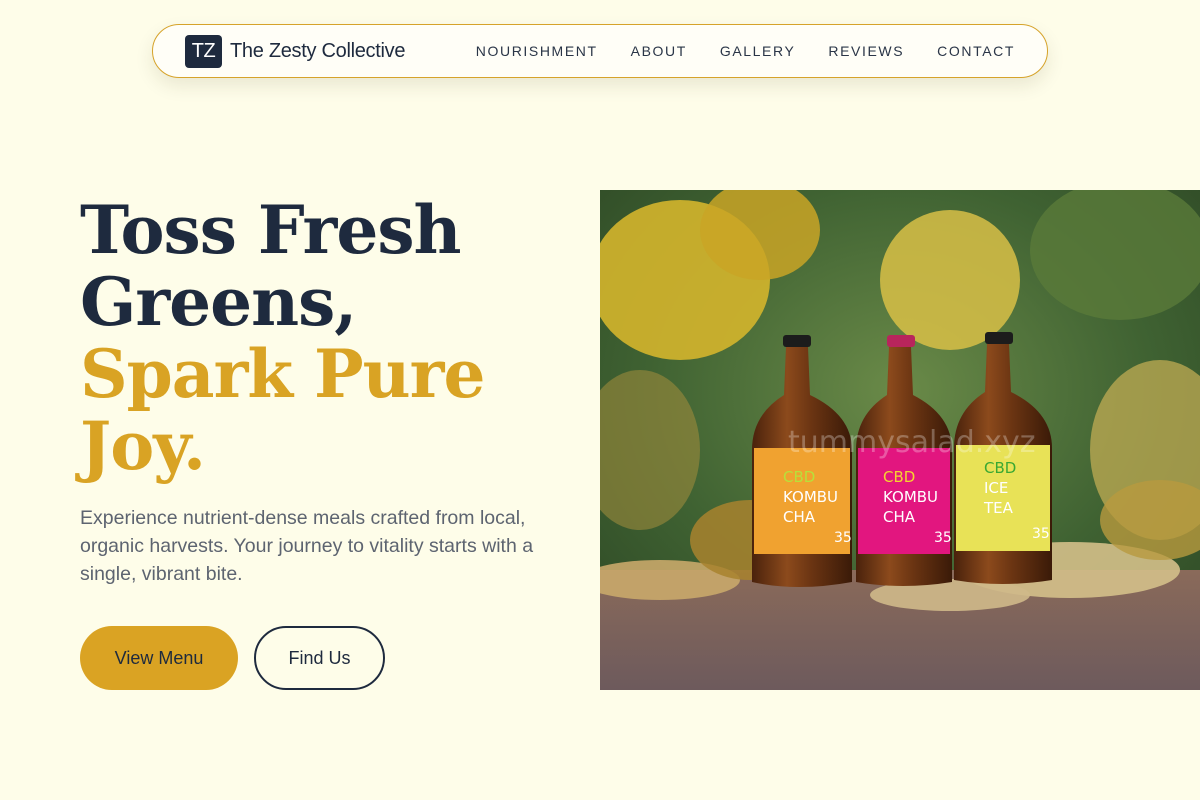  Describe the element at coordinates (899, 477) in the screenshot. I see `bottle-2-line1: CBD` at that location.